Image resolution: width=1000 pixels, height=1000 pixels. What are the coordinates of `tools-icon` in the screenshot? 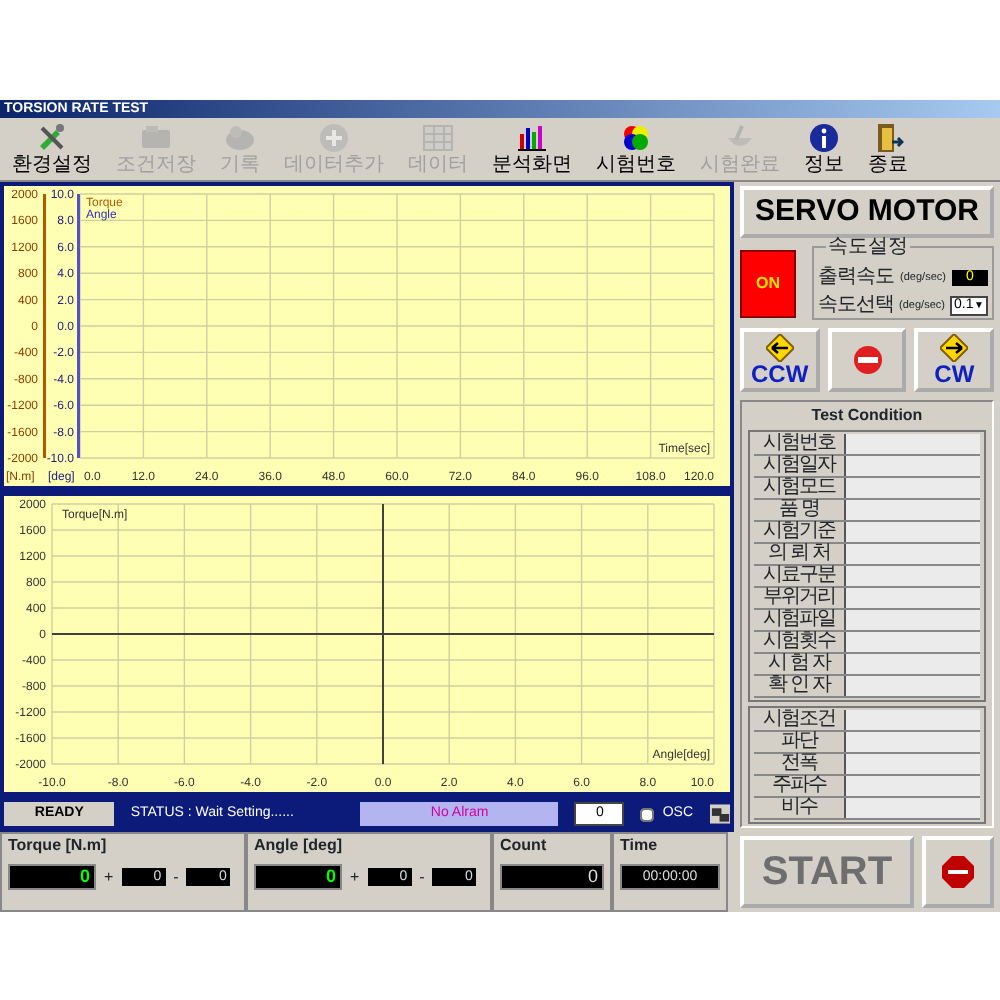 It's located at (52, 138).